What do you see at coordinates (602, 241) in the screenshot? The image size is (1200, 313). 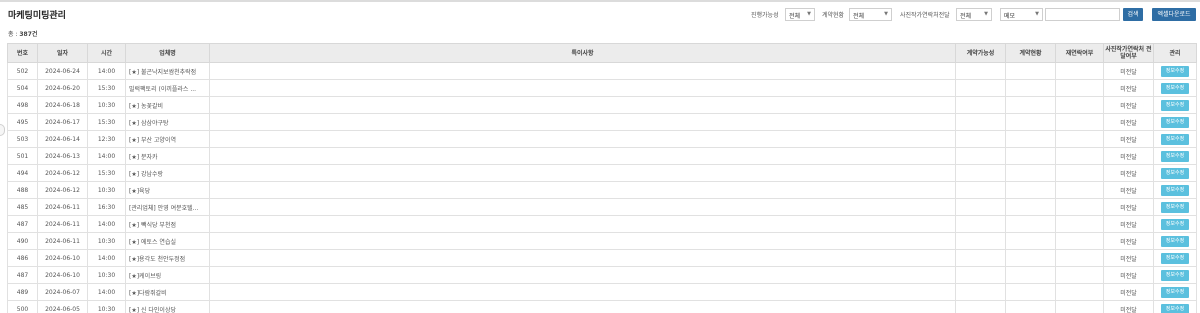 I see `table-row: 490 2024-06-11 10:30 [★] 에토스 연습실 미전달 정보수정` at bounding box center [602, 241].